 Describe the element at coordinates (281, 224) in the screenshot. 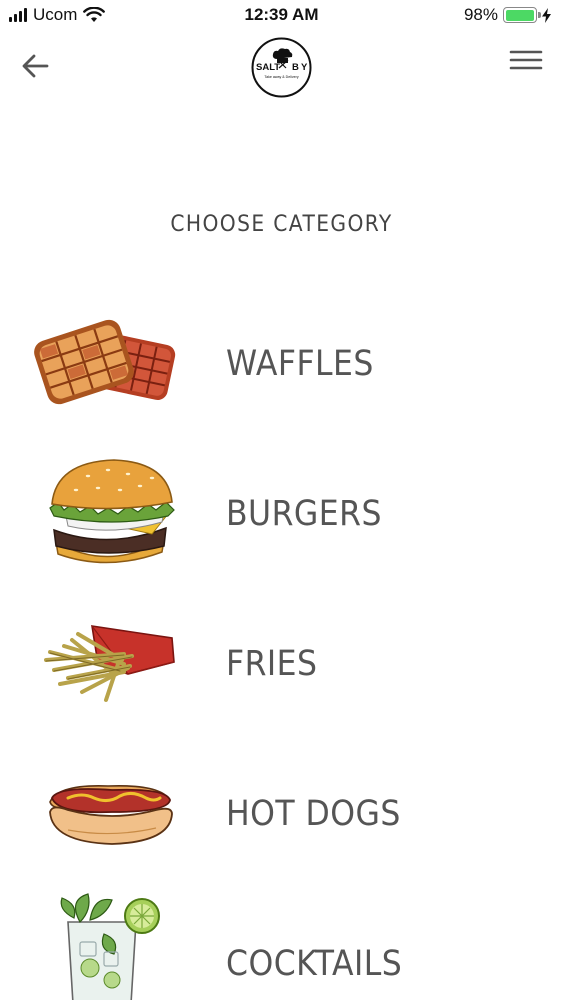

I see `page-title: CHOOSE CATEGORY` at that location.